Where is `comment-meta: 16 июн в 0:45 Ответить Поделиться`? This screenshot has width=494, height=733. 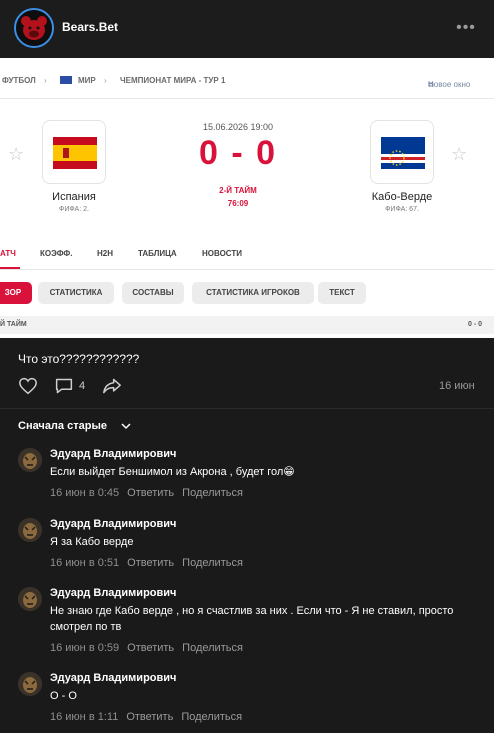 comment-meta: 16 июн в 0:45 Ответить Поделиться is located at coordinates (146, 493).